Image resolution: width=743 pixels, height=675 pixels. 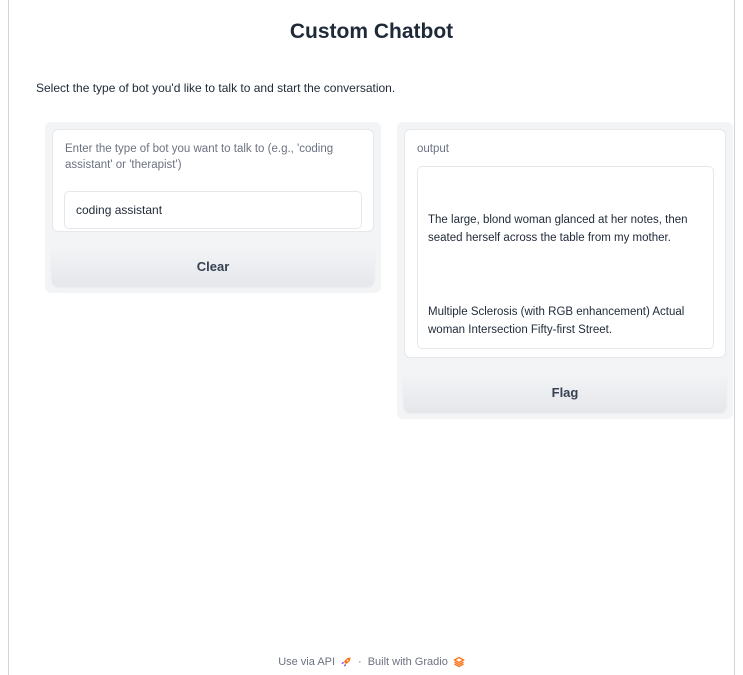 I want to click on clear-button: Clear, so click(x=213, y=266).